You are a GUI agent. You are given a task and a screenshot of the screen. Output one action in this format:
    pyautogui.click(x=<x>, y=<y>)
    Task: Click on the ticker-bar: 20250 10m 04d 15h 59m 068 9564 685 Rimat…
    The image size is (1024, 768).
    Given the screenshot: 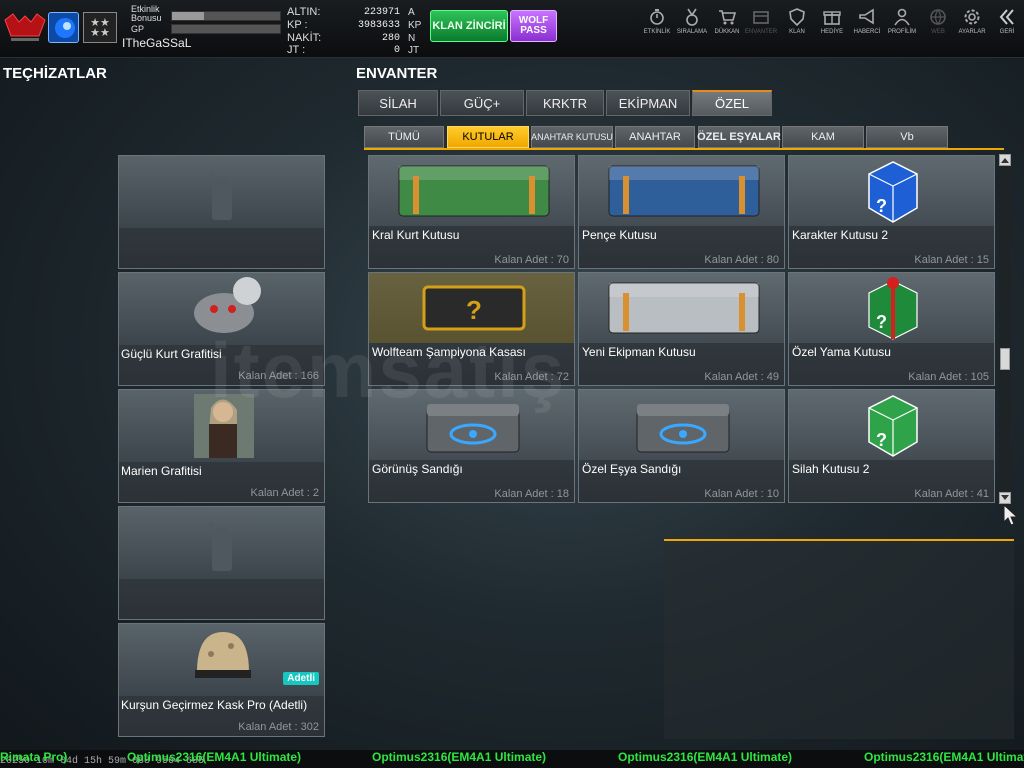 What is the action you would take?
    pyautogui.click(x=512, y=759)
    